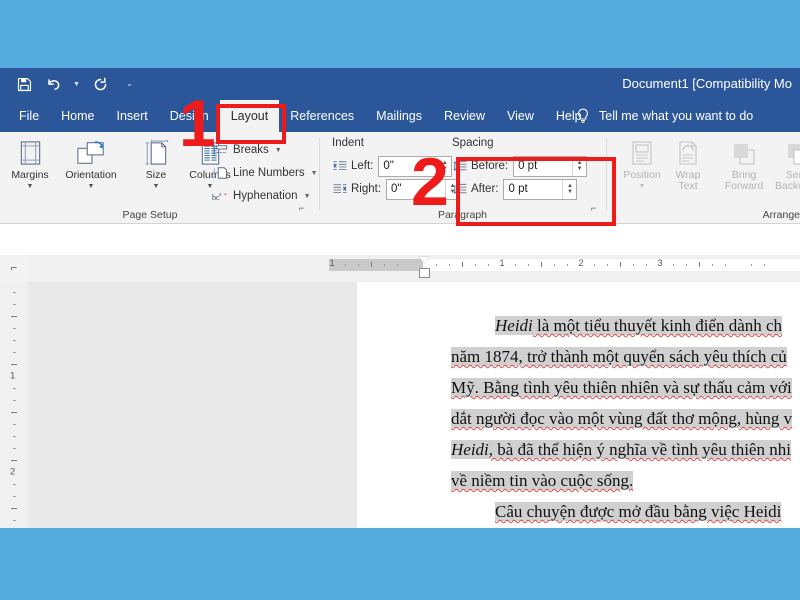 The width and height of the screenshot is (800, 600). Describe the element at coordinates (660, 263) in the screenshot. I see `ruler-number-3: 3` at that location.